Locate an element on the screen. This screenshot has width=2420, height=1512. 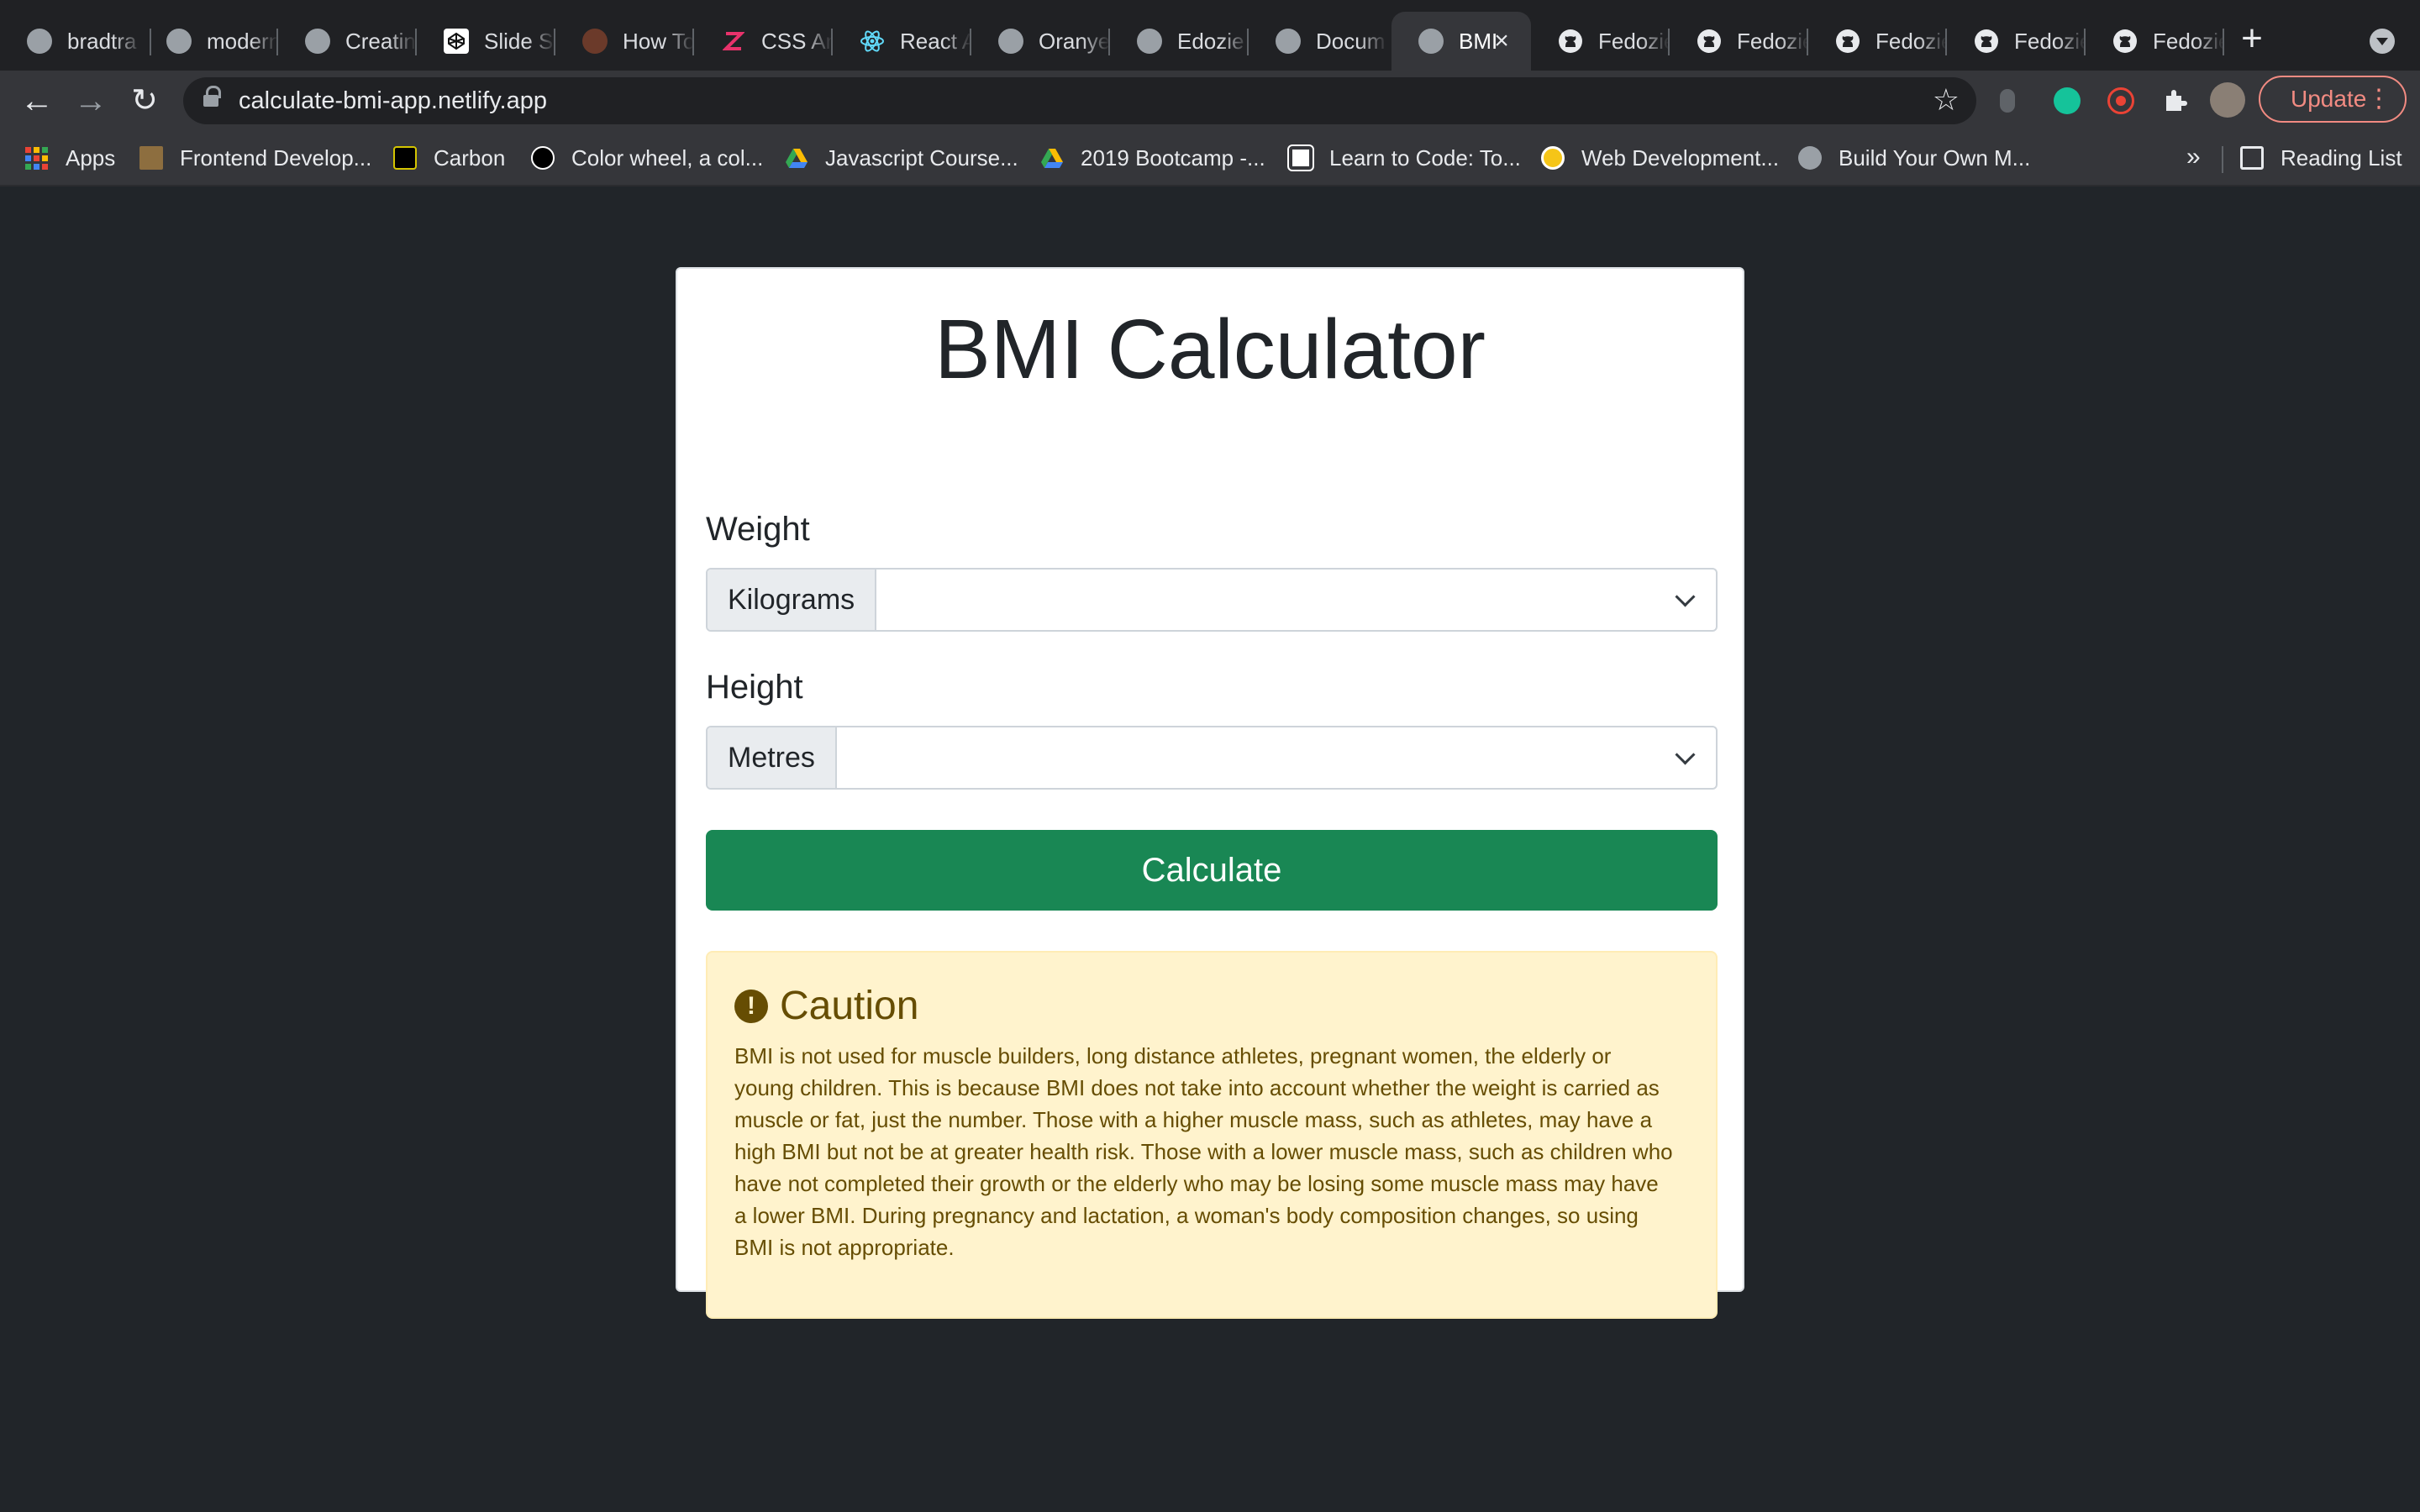
close-tab-icon: × is located at coordinates (1501, 41).